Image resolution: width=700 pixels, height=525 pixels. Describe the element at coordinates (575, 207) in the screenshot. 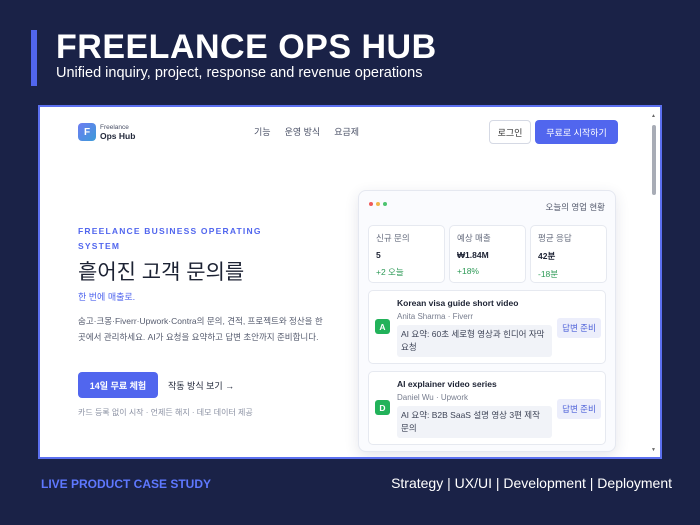

I see `dashboard-title: 오늘의 영업 현황` at that location.